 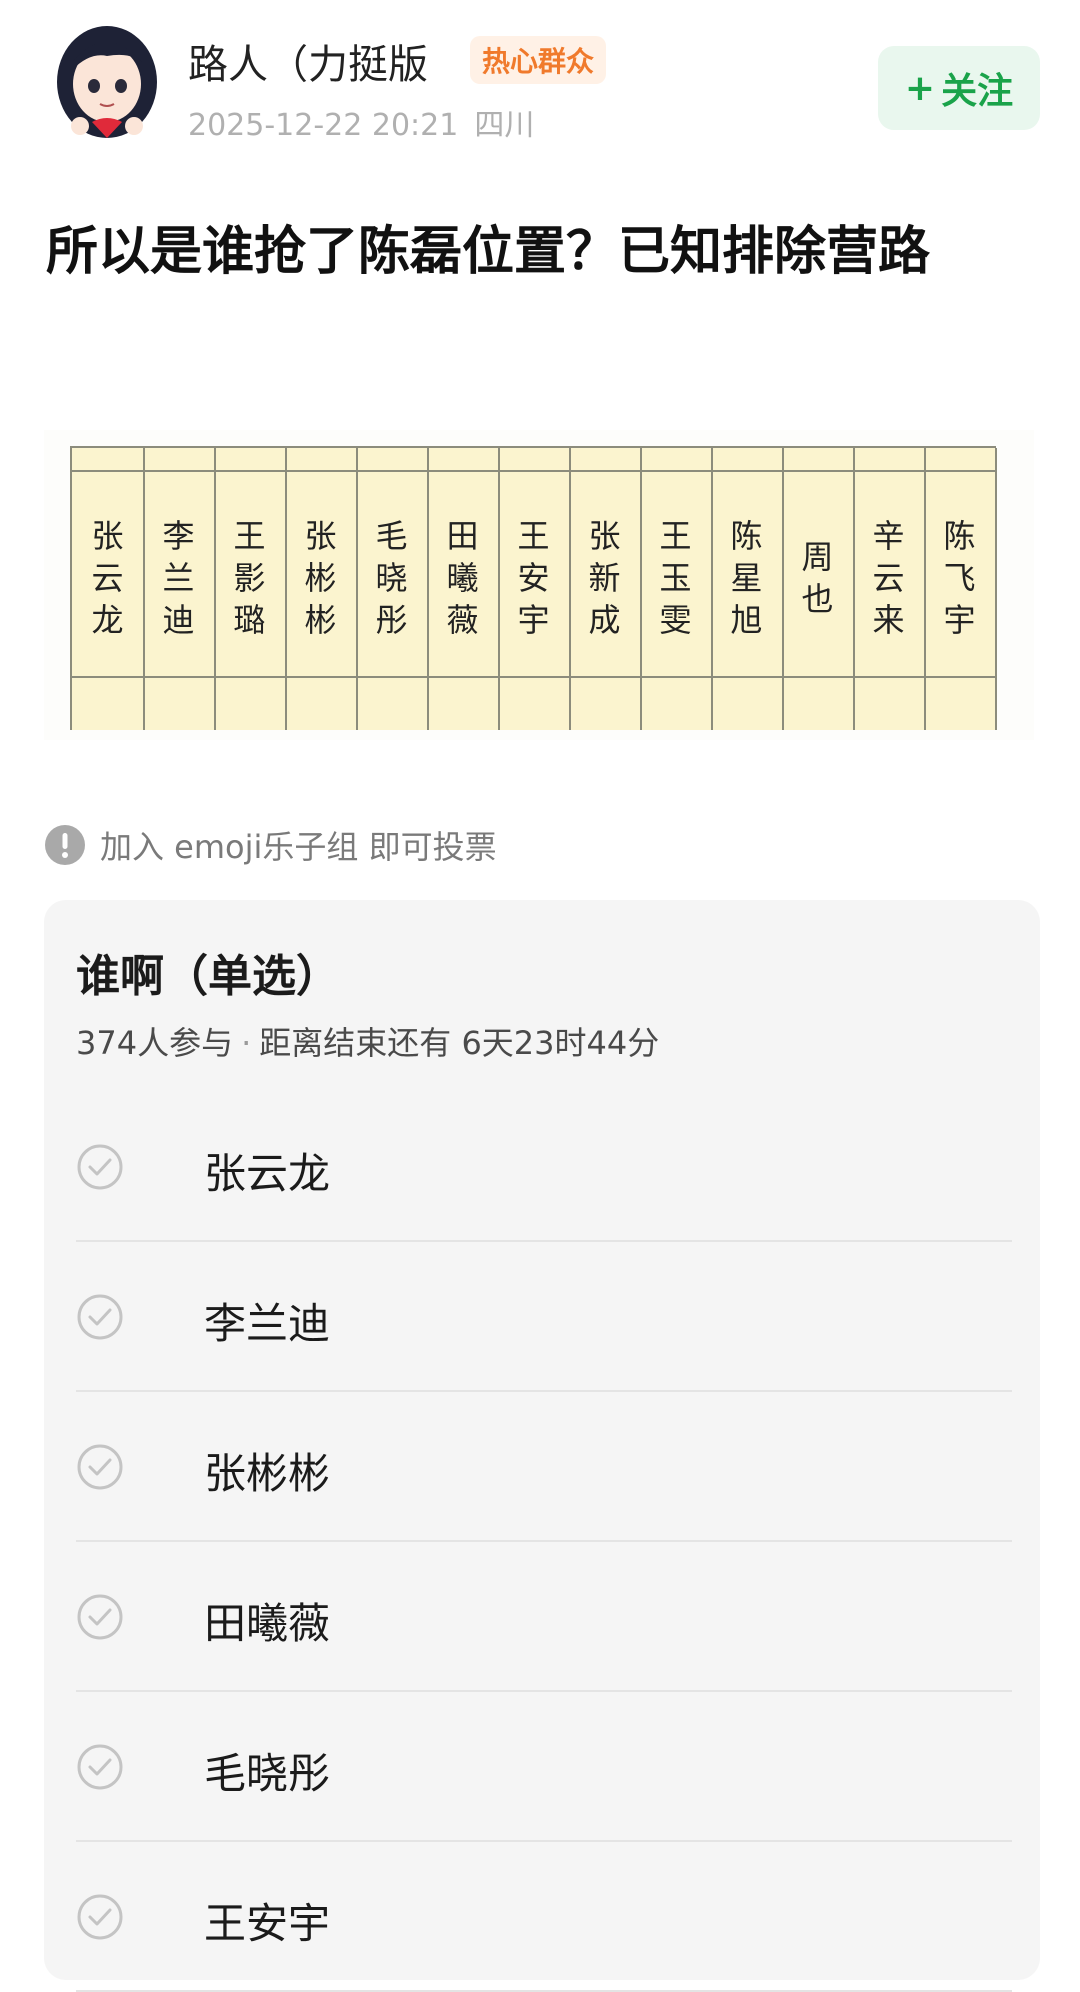 I want to click on name-table-column: 毛晓彤, so click(x=392, y=589).